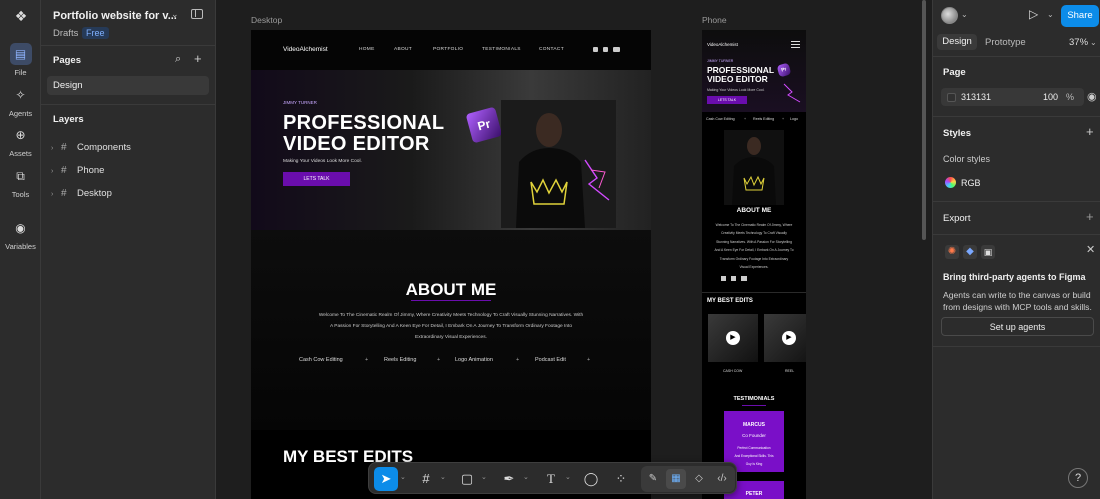  Describe the element at coordinates (266, 20) in the screenshot. I see `desktop-frame-label: Desktop` at that location.